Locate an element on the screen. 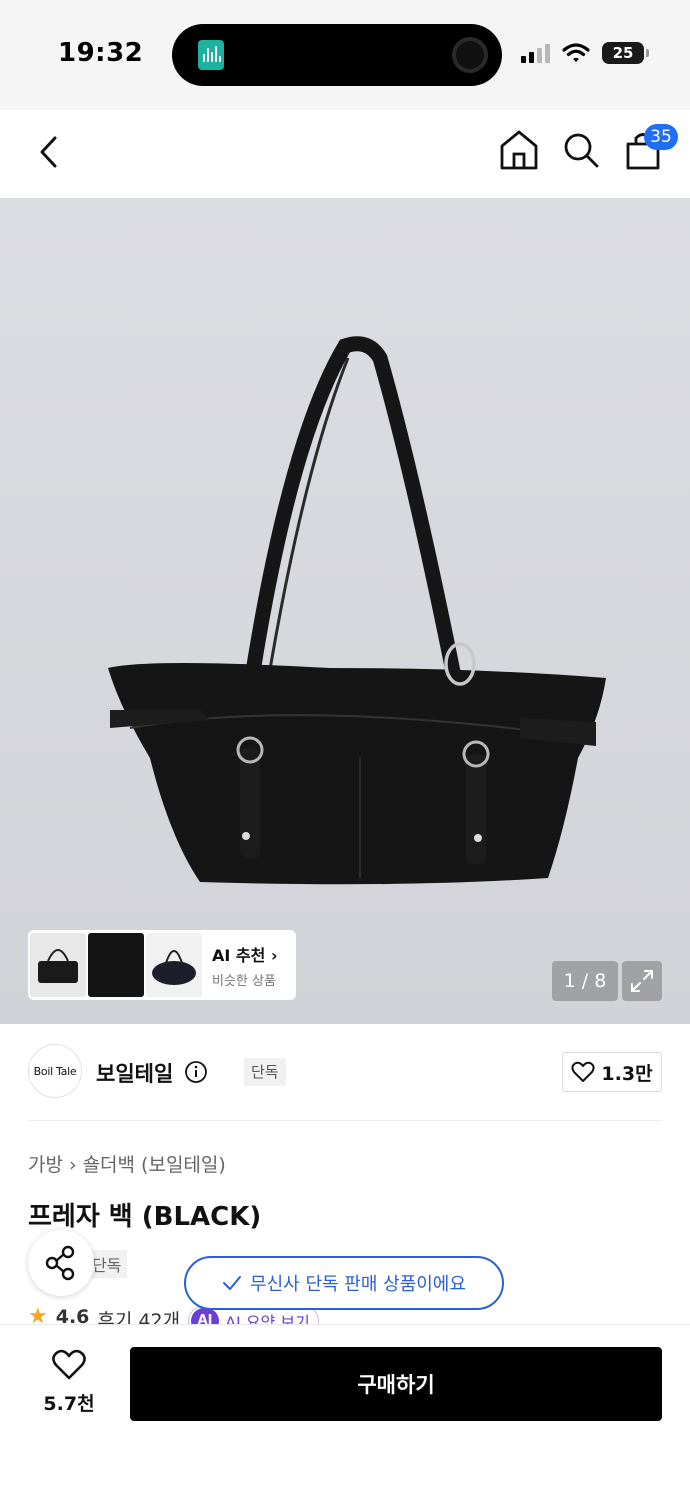  divider is located at coordinates (345, 1120).